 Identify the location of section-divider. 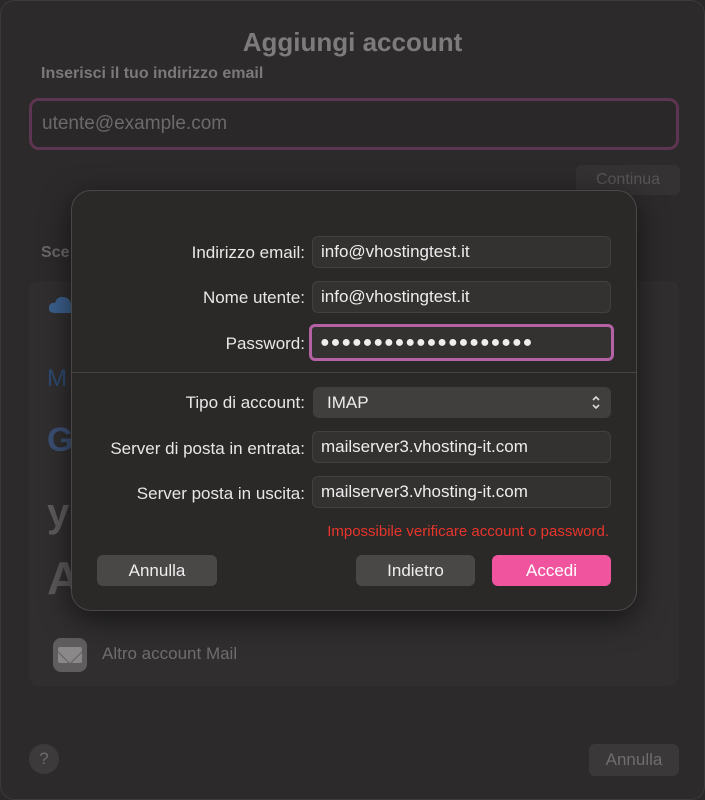
(354, 372).